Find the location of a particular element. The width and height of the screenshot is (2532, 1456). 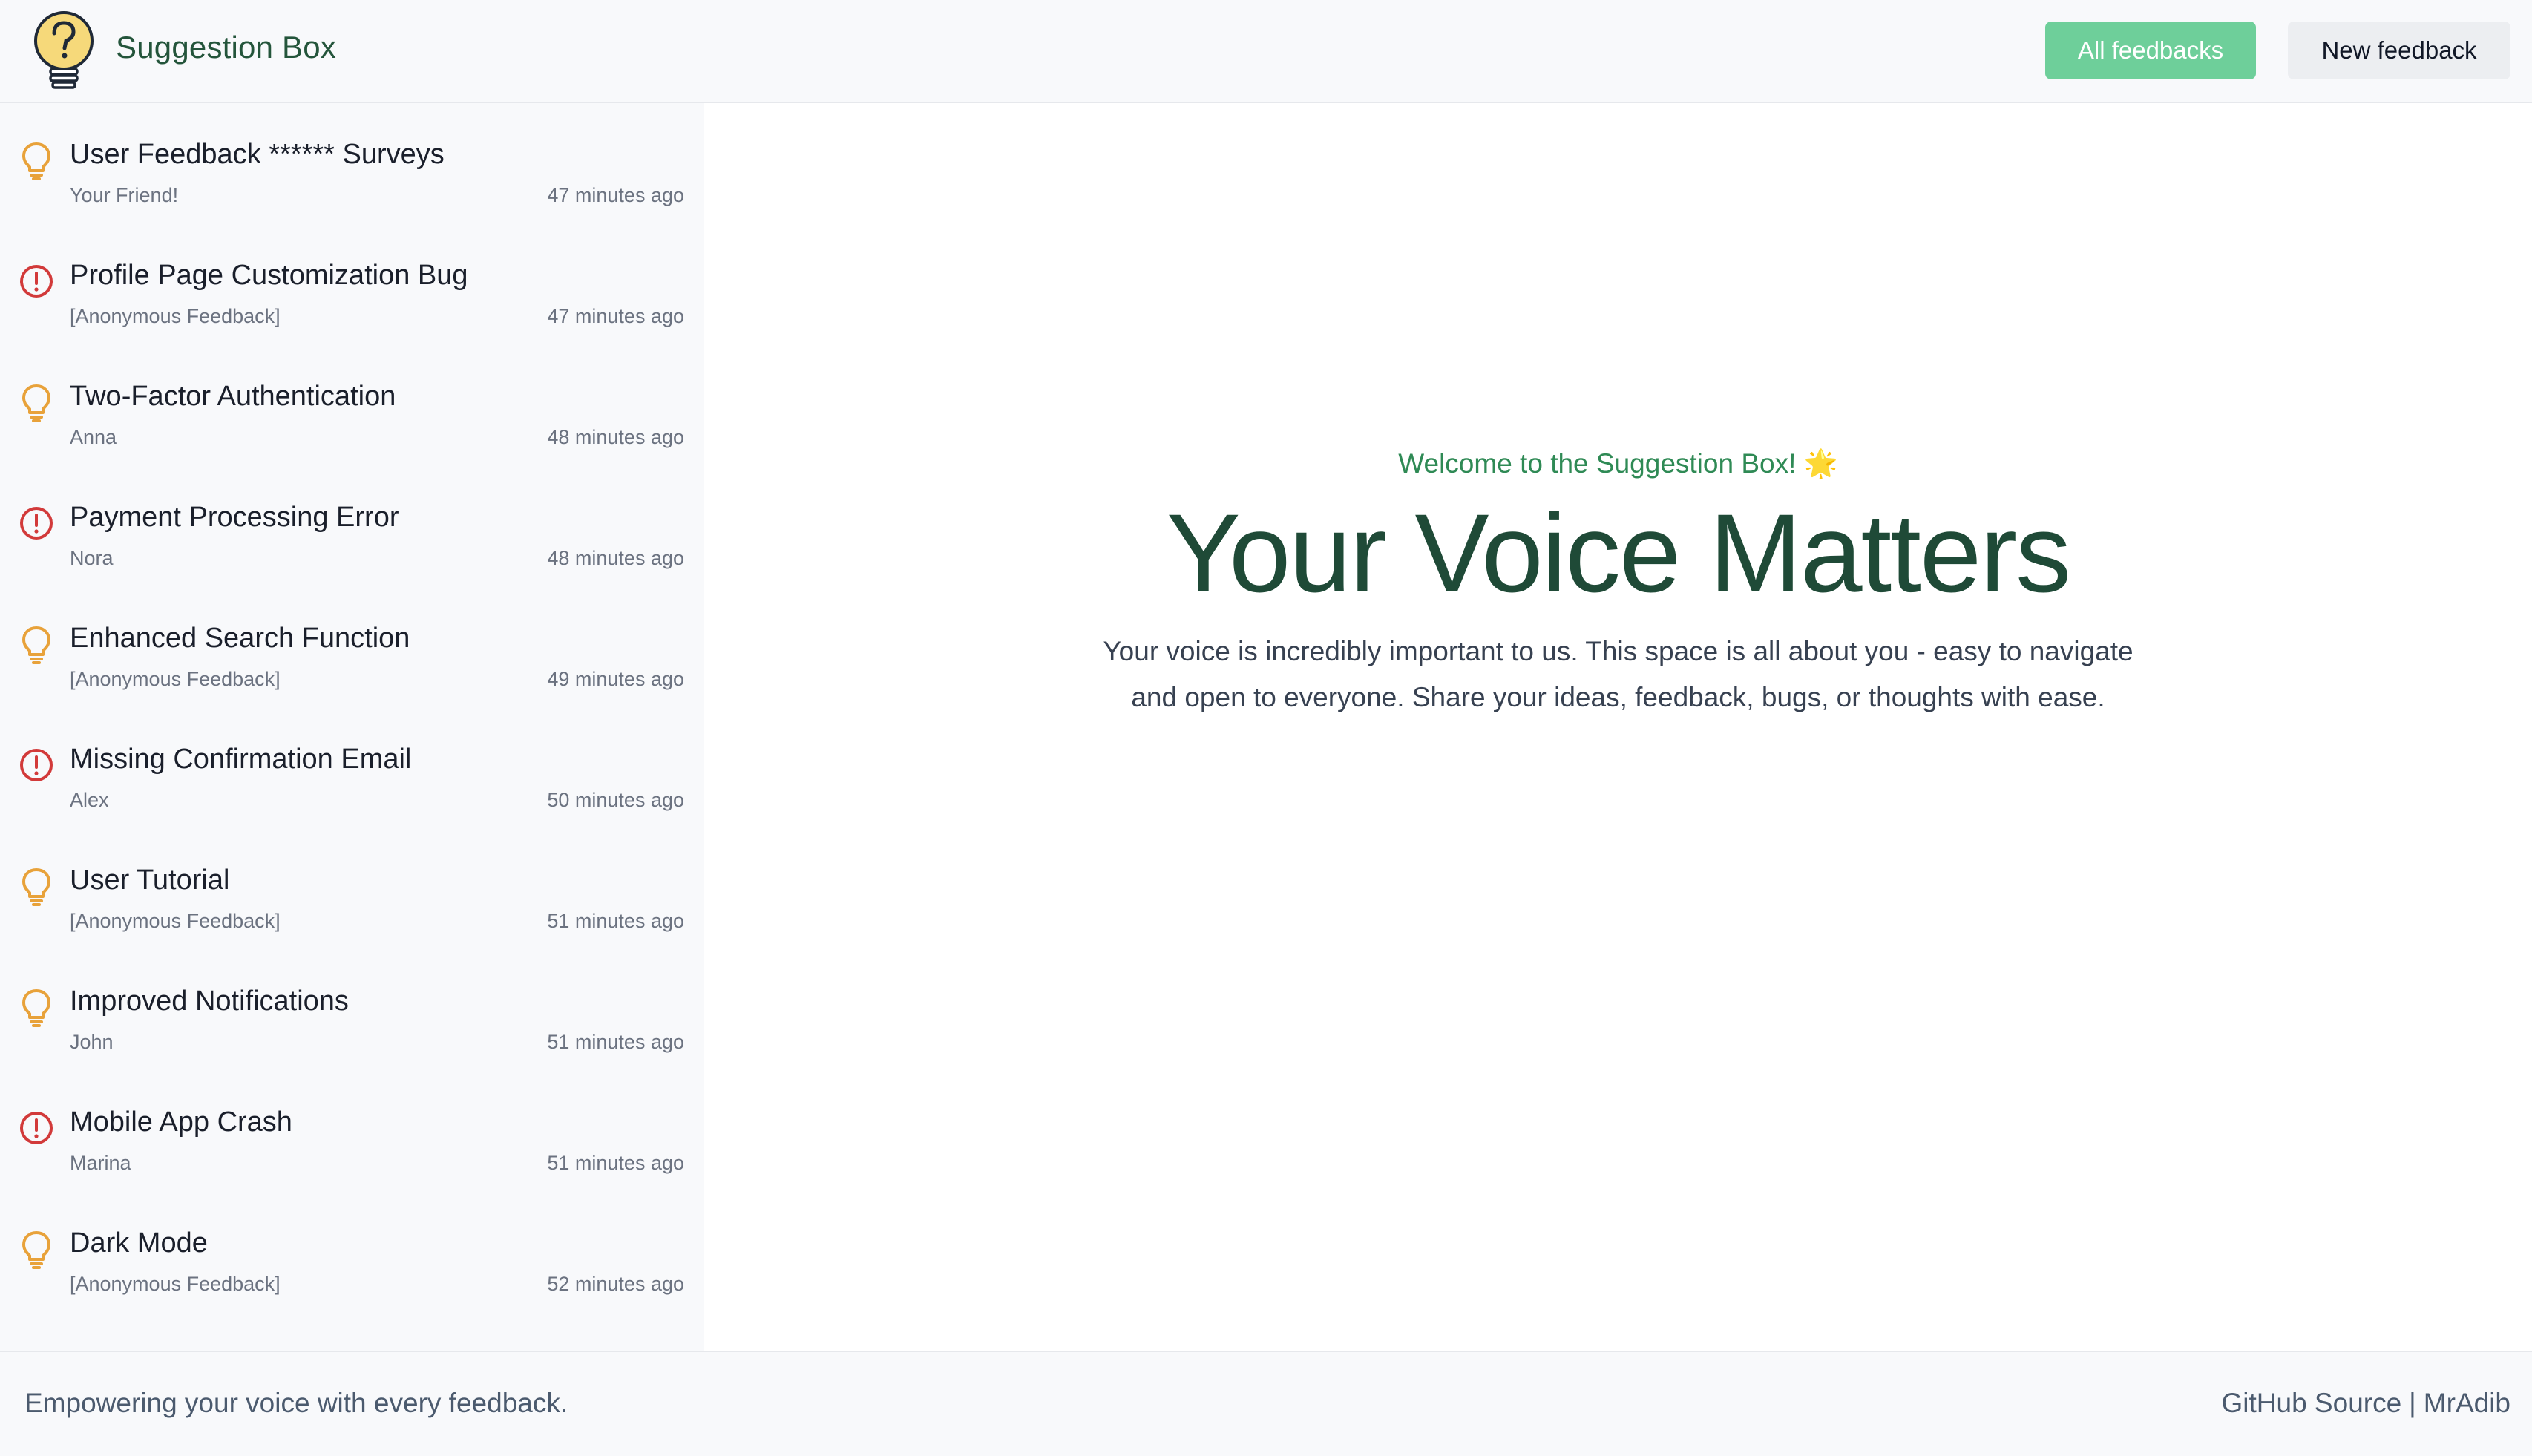

feedback-title: Missing Confirmation Email is located at coordinates (241, 760).